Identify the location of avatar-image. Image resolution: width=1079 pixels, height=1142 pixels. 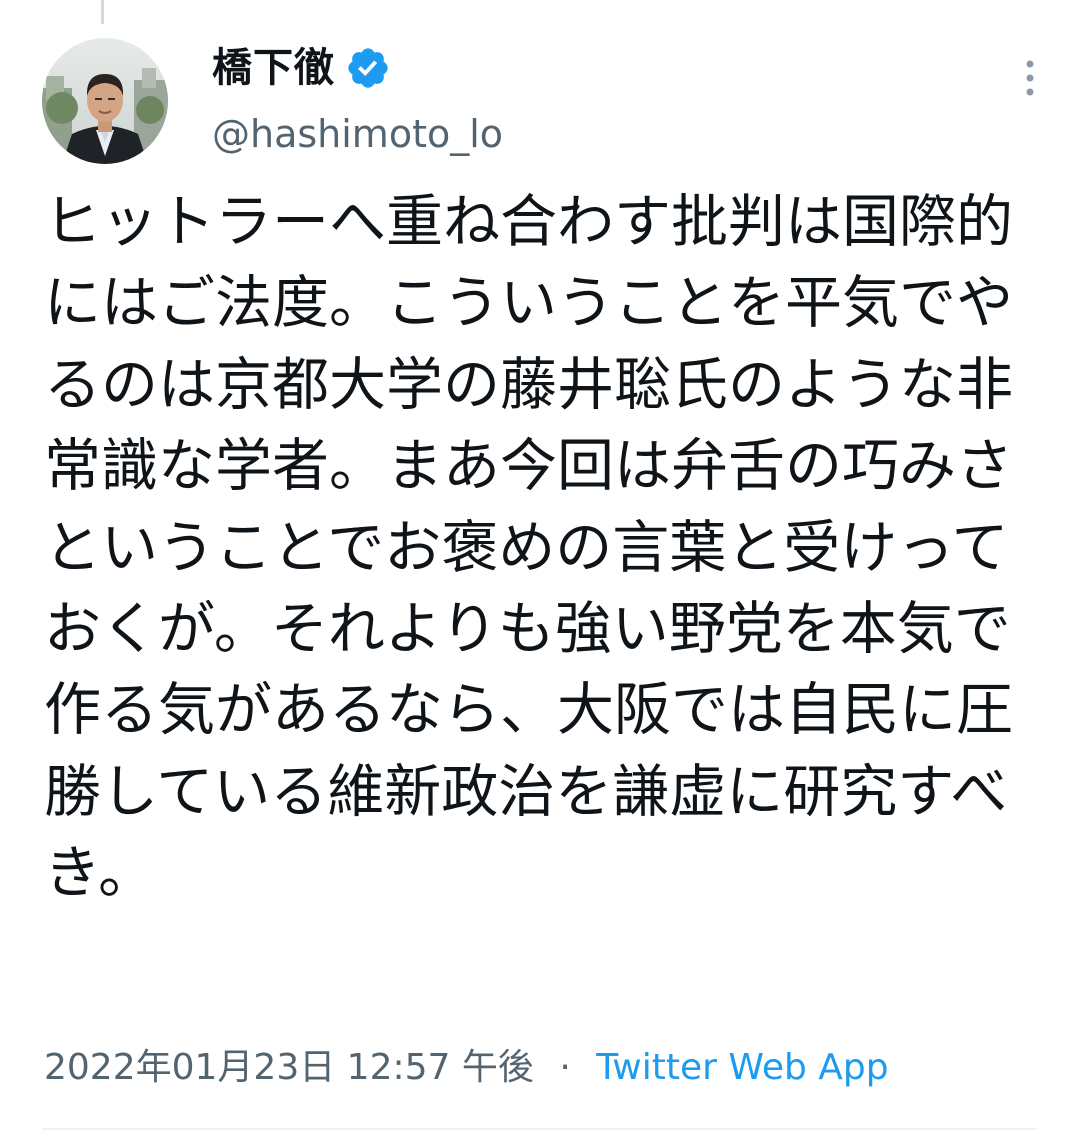
(105, 101).